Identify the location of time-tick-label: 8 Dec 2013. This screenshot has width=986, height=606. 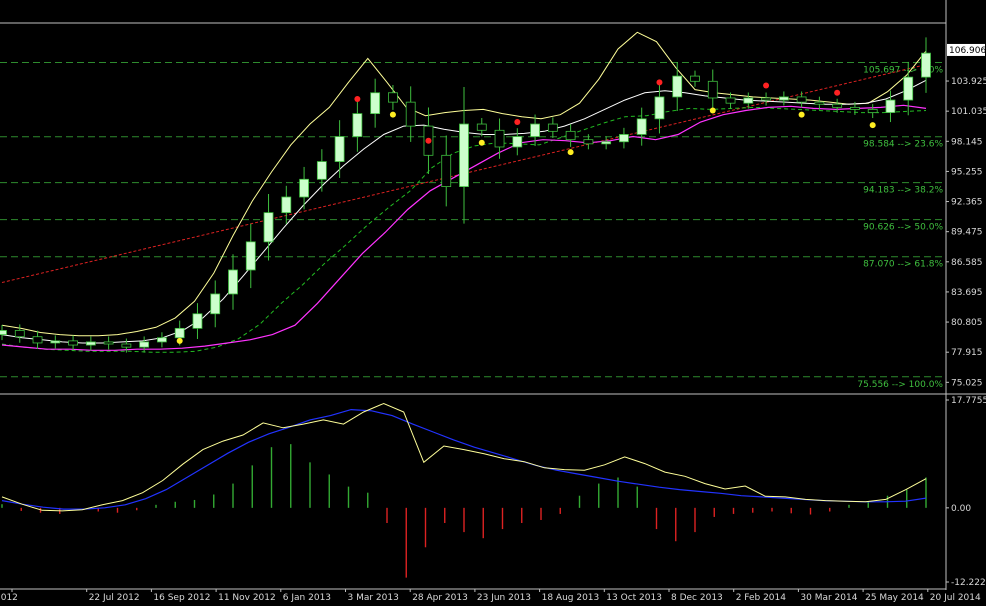
(697, 598).